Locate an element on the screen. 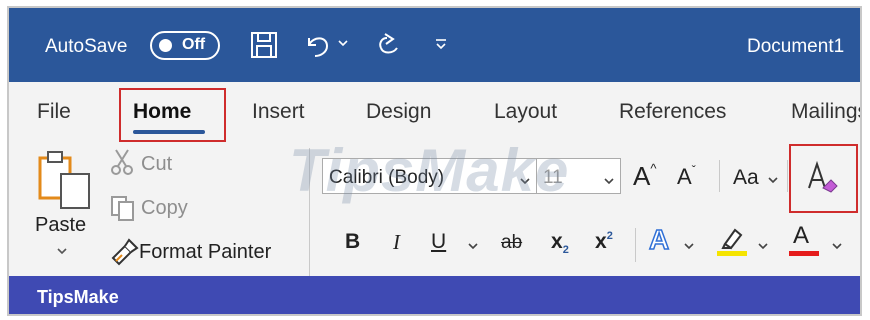  format-painter-icon is located at coordinates (124, 254).